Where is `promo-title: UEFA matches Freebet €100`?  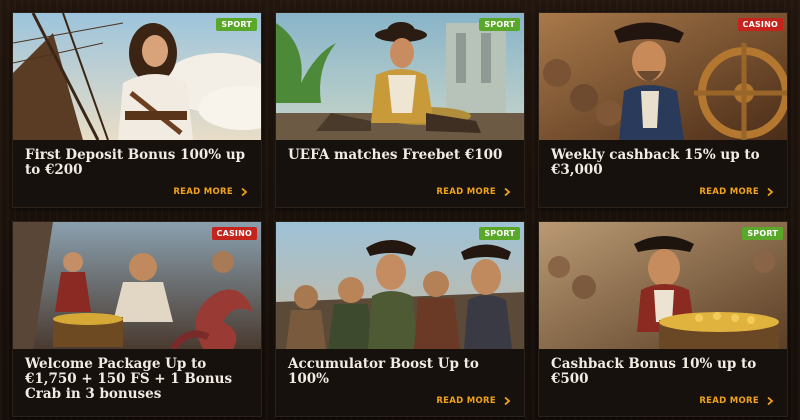
promo-title: UEFA matches Freebet €100 is located at coordinates (395, 155).